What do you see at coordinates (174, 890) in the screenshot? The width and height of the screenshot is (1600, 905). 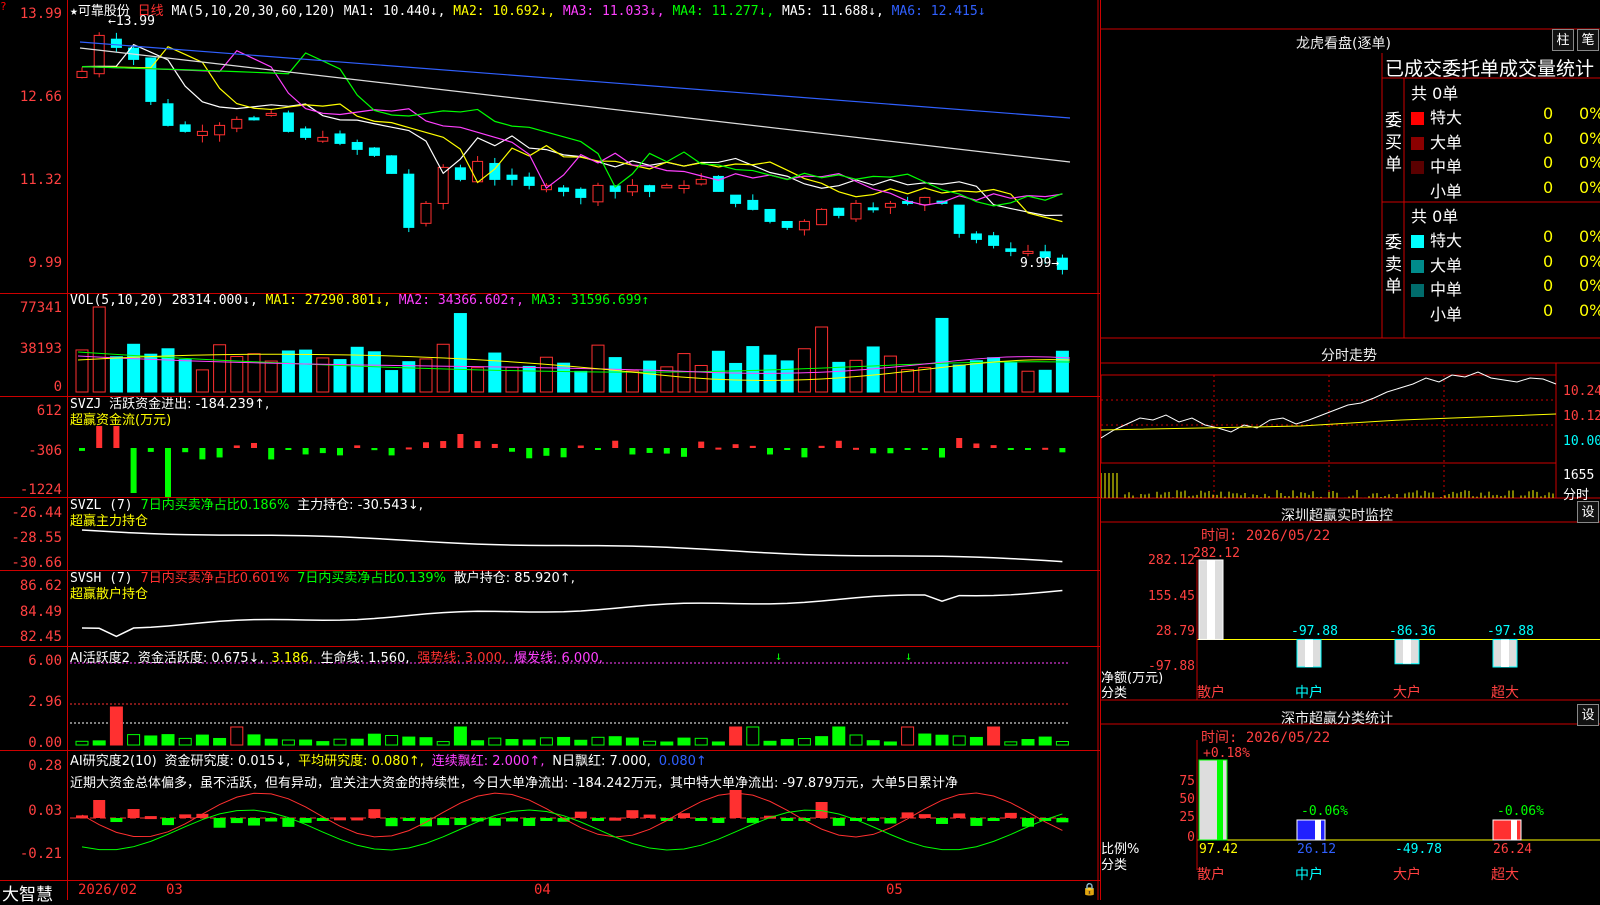 I see `x-tick: 03` at bounding box center [174, 890].